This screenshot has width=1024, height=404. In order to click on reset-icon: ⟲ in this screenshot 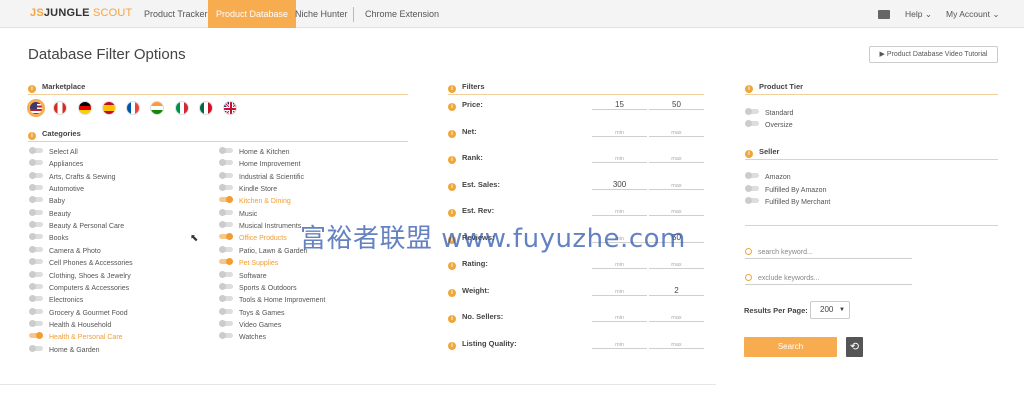, I will do `click(854, 347)`.